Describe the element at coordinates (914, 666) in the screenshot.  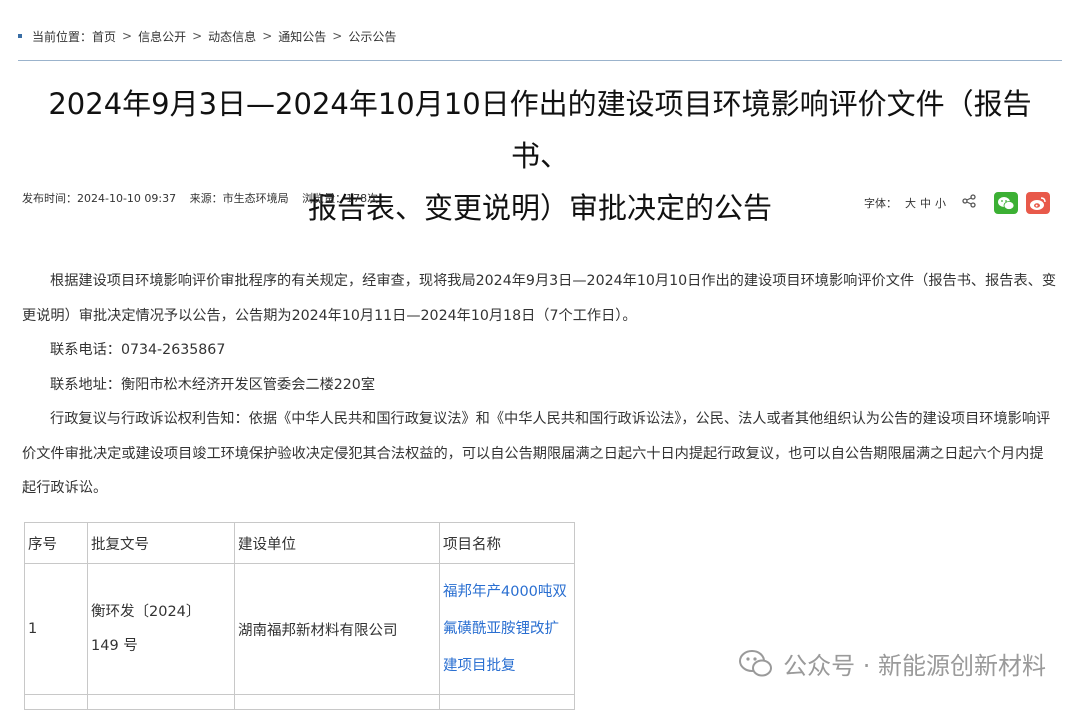
I see `watermark-text: 公众号 · 新能源创新材料` at that location.